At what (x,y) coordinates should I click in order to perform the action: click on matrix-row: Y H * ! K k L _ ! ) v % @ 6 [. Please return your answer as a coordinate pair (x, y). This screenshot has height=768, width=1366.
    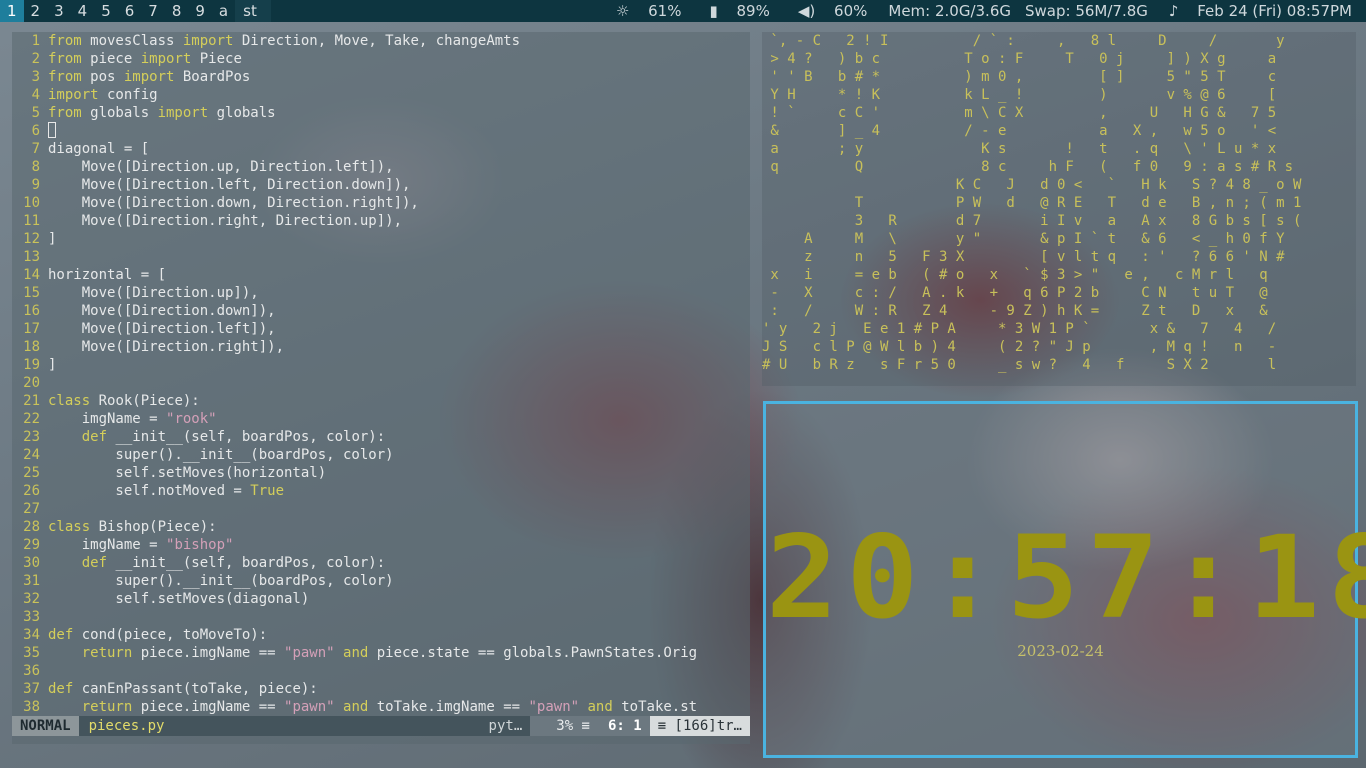
    Looking at the image, I should click on (1019, 95).